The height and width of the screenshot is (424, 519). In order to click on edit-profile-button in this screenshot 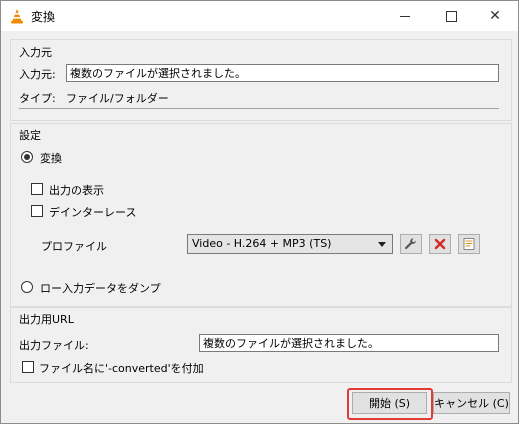, I will do `click(411, 244)`.